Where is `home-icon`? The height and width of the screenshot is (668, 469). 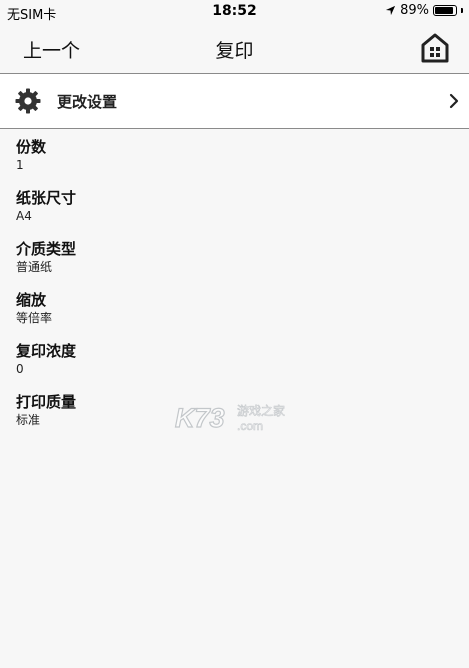
home-icon is located at coordinates (435, 48).